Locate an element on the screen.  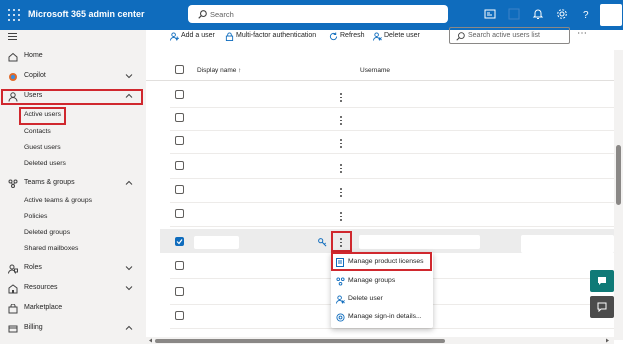
chat-bubble-icon is located at coordinates (602, 281).